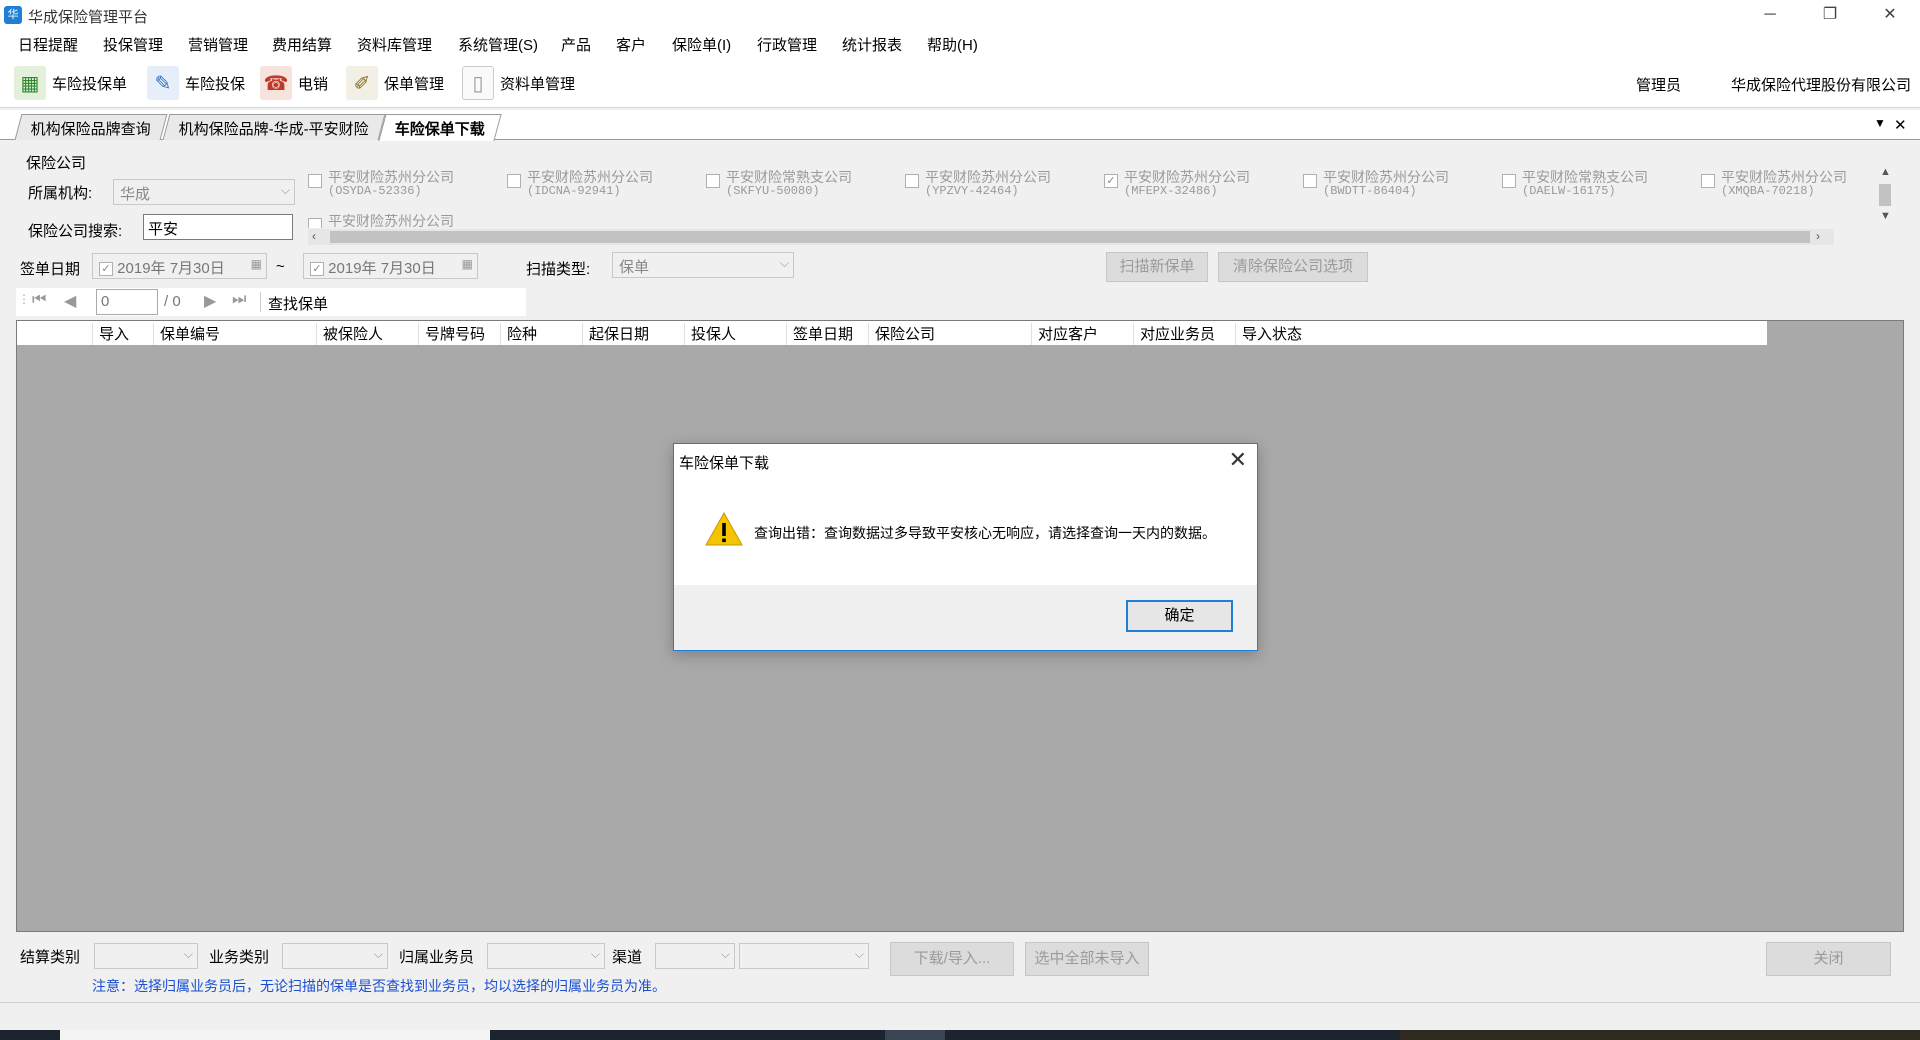  Describe the element at coordinates (633, 334) in the screenshot. I see `col-start-date: 起保日期` at that location.